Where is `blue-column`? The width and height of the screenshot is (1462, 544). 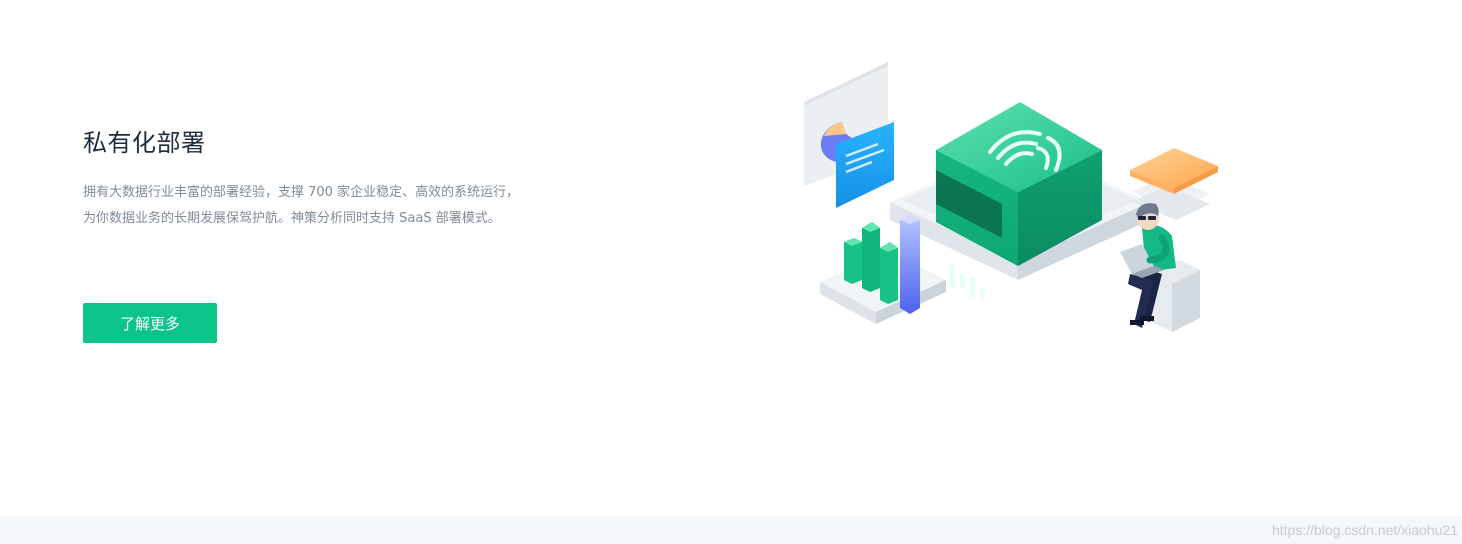
blue-column is located at coordinates (910, 264).